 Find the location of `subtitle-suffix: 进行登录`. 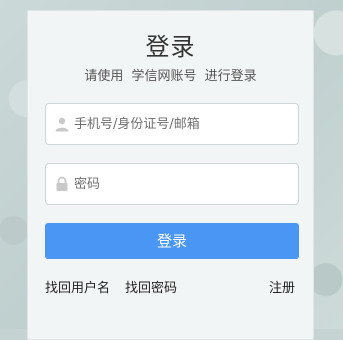

subtitle-suffix: 进行登录 is located at coordinates (230, 76).